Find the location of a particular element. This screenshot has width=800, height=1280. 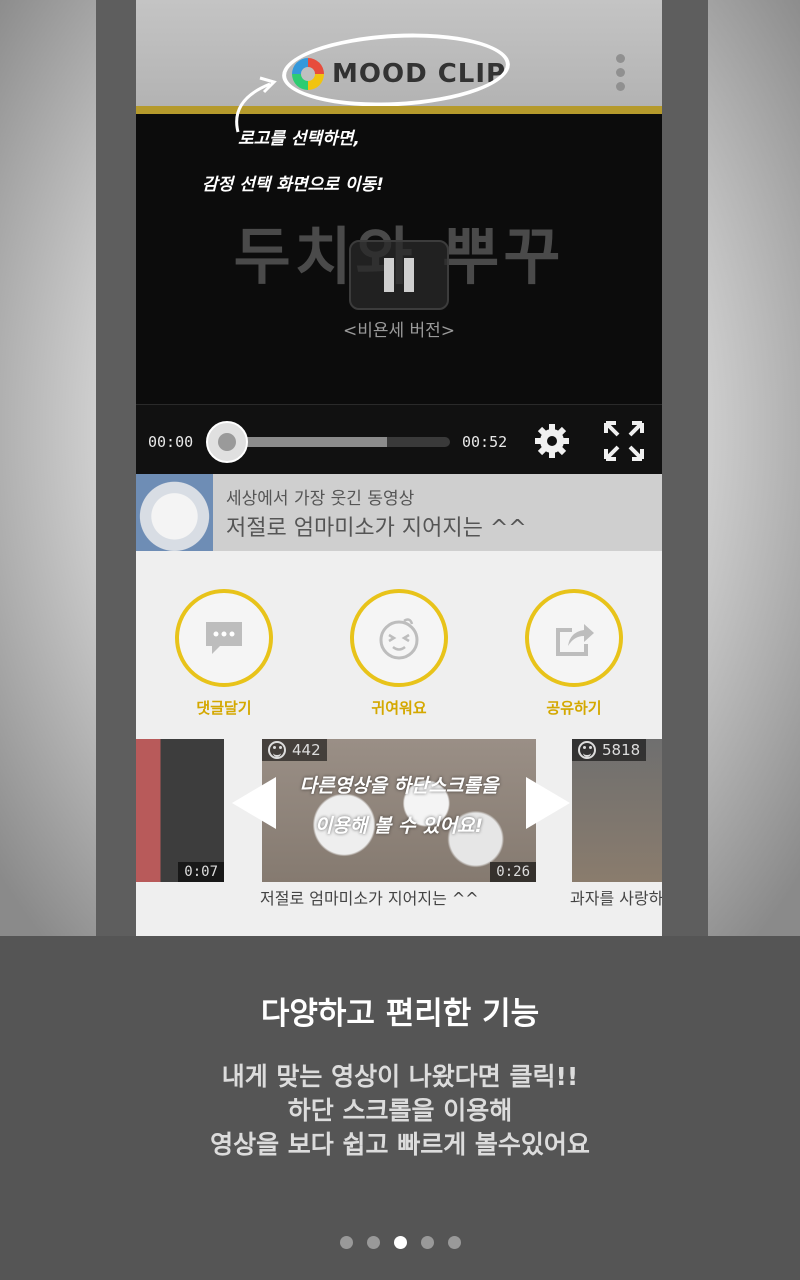

action-buttons: 댓글달기 귀여워요 공유하기 is located at coordinates (399, 637).